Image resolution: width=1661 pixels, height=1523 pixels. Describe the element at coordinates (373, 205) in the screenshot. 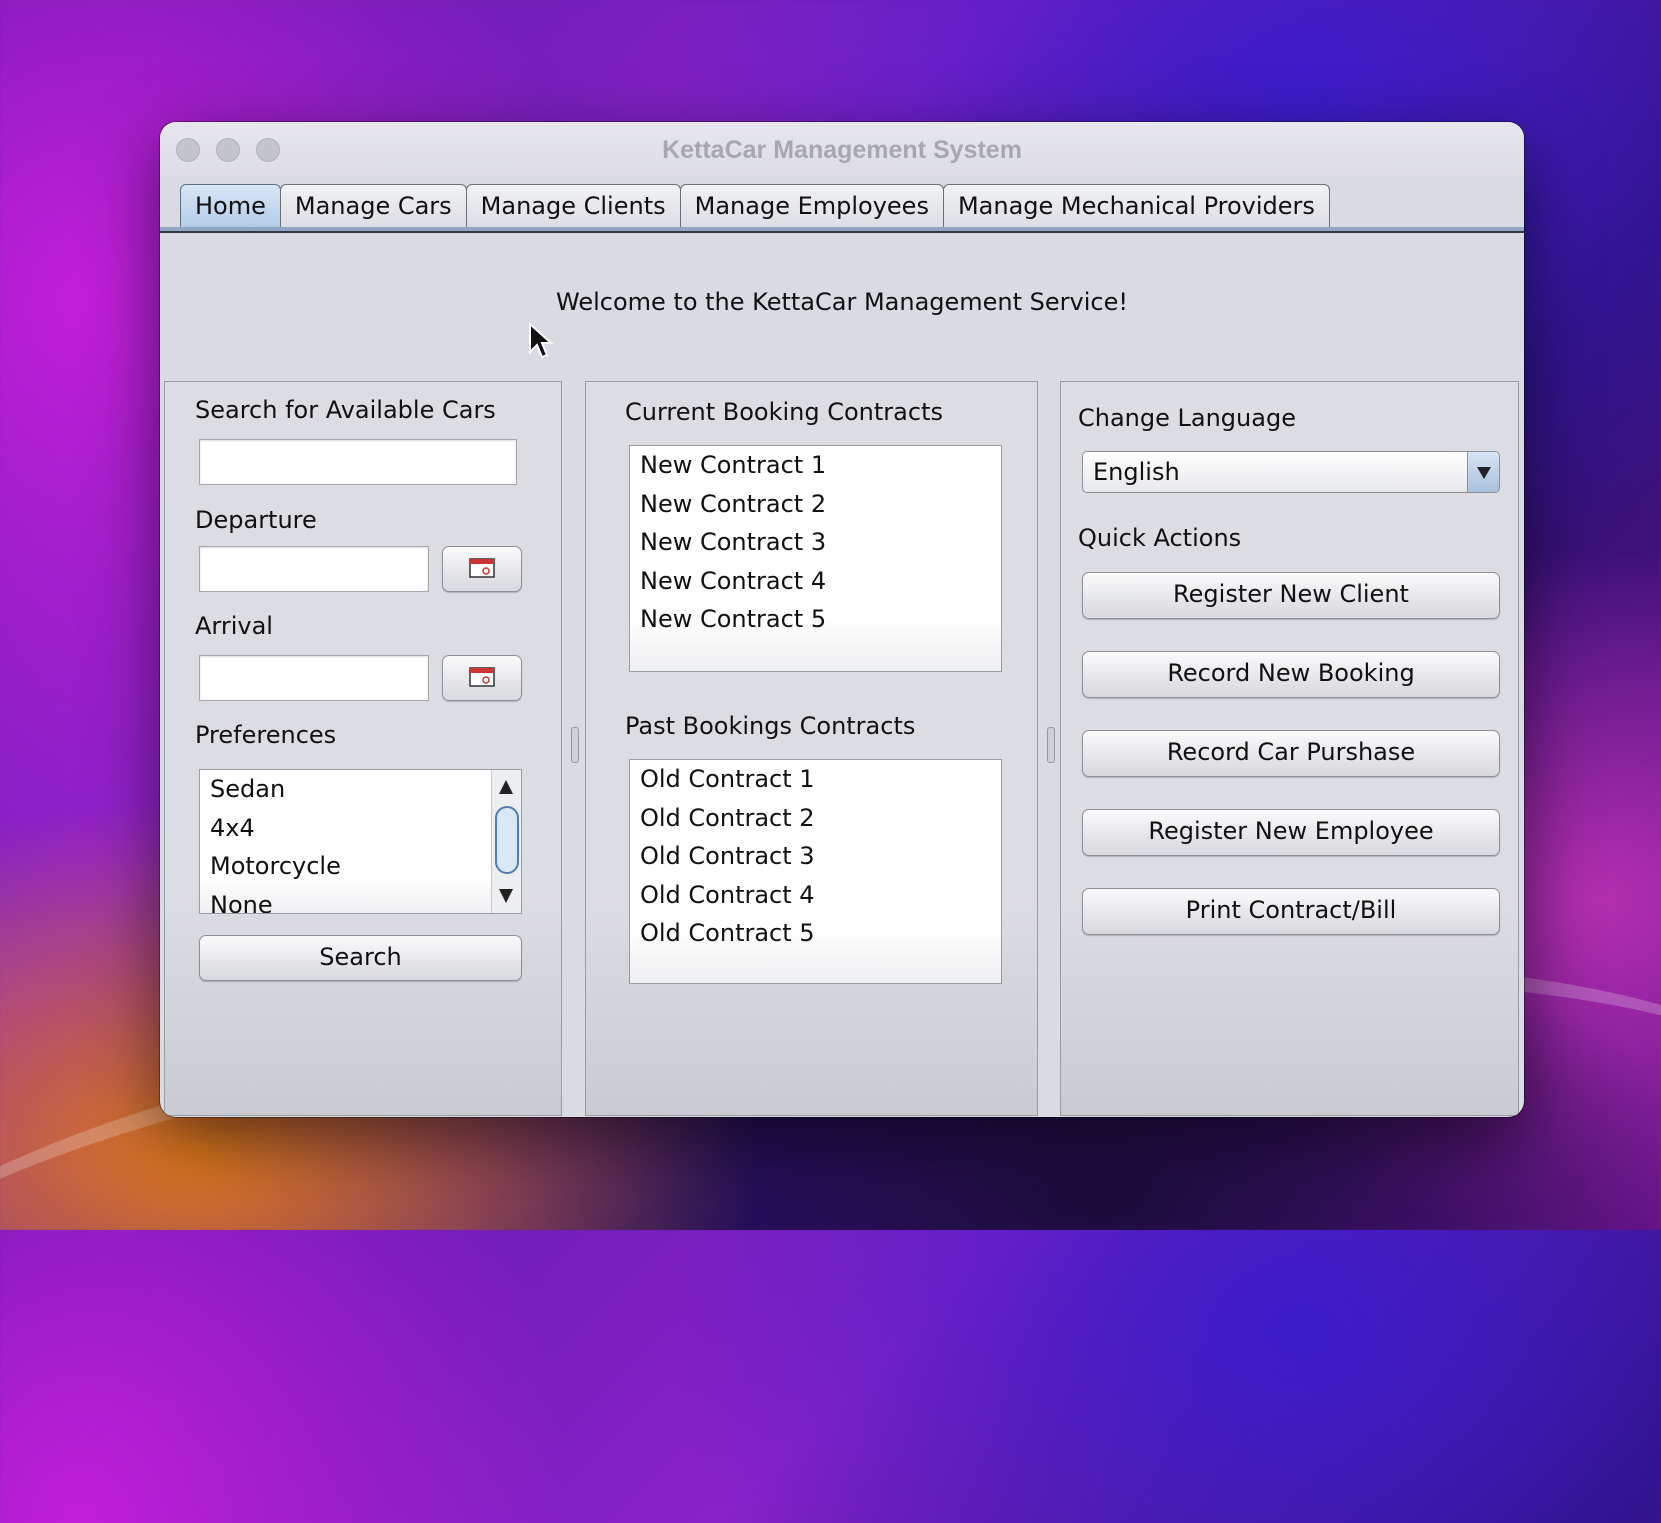

I see `tab-manage-cars: Manage Cars` at that location.